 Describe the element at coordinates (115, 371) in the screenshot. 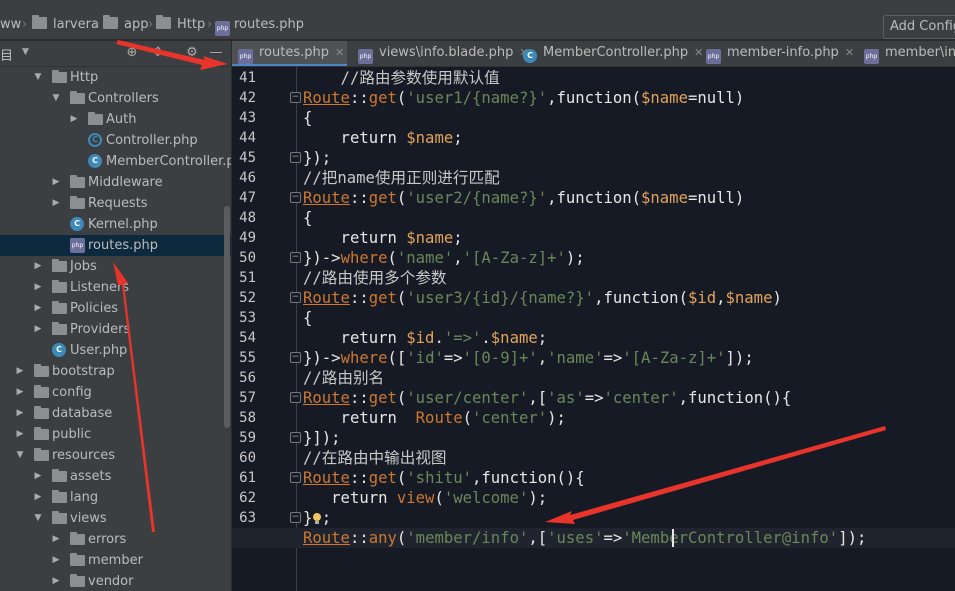

I see `tree-item: ▶ bootstrap` at that location.